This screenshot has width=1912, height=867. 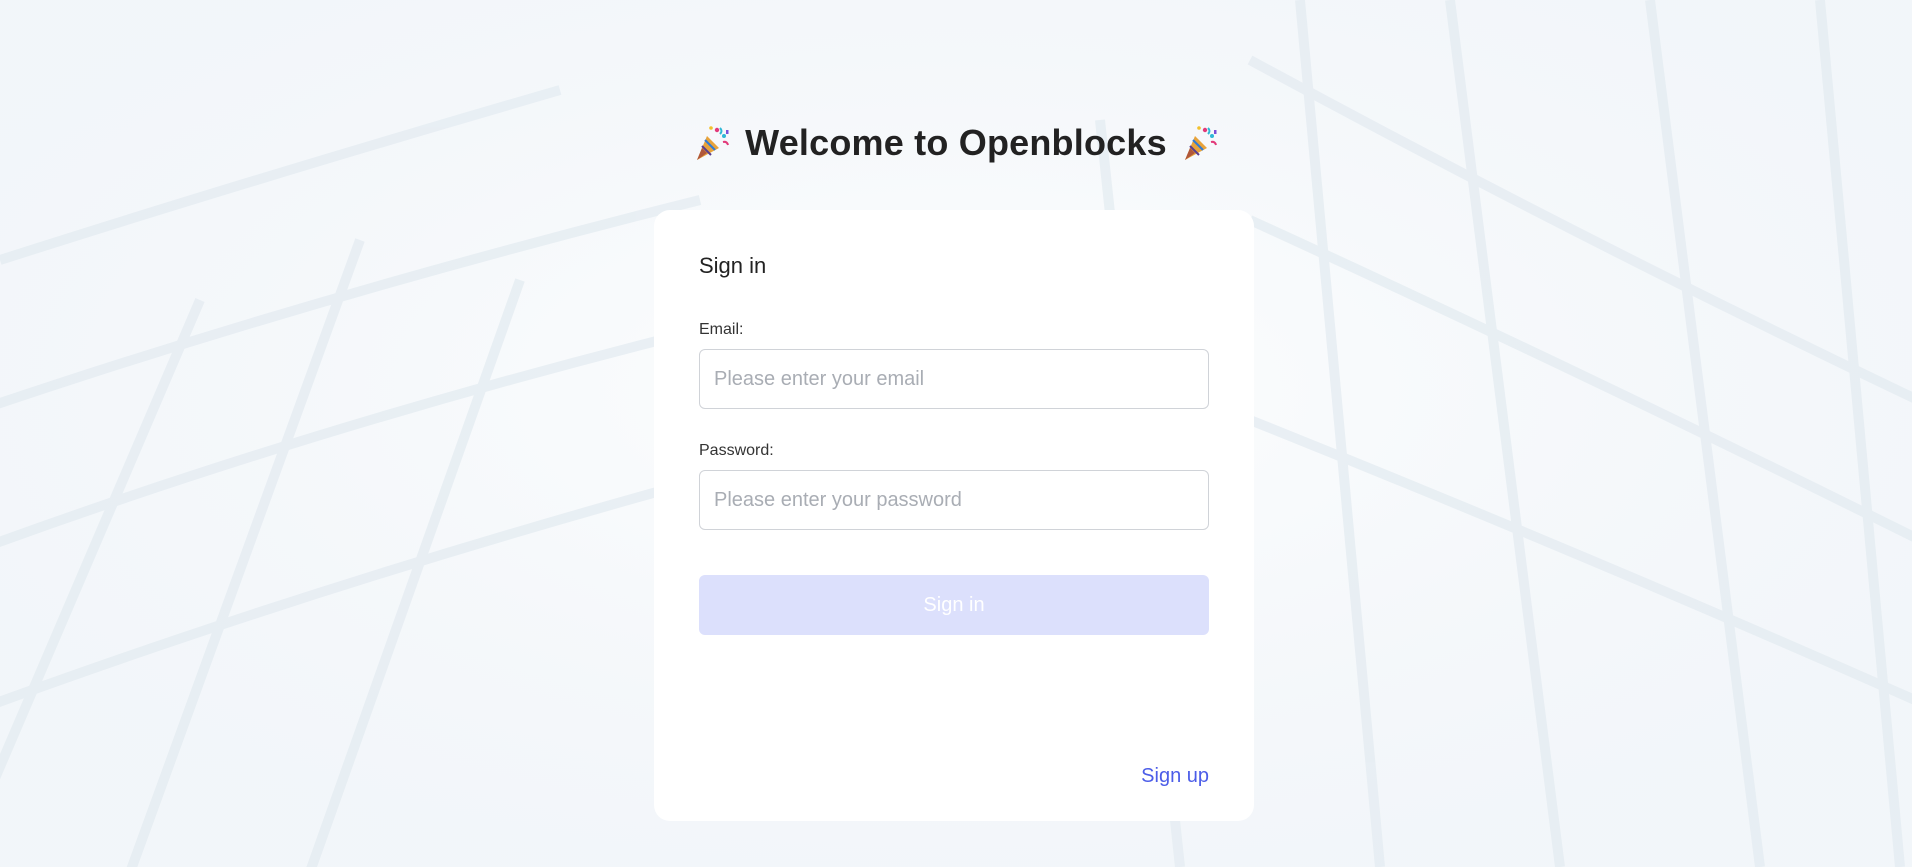 I want to click on page-header: Welcome to Openblocks, so click(x=956, y=143).